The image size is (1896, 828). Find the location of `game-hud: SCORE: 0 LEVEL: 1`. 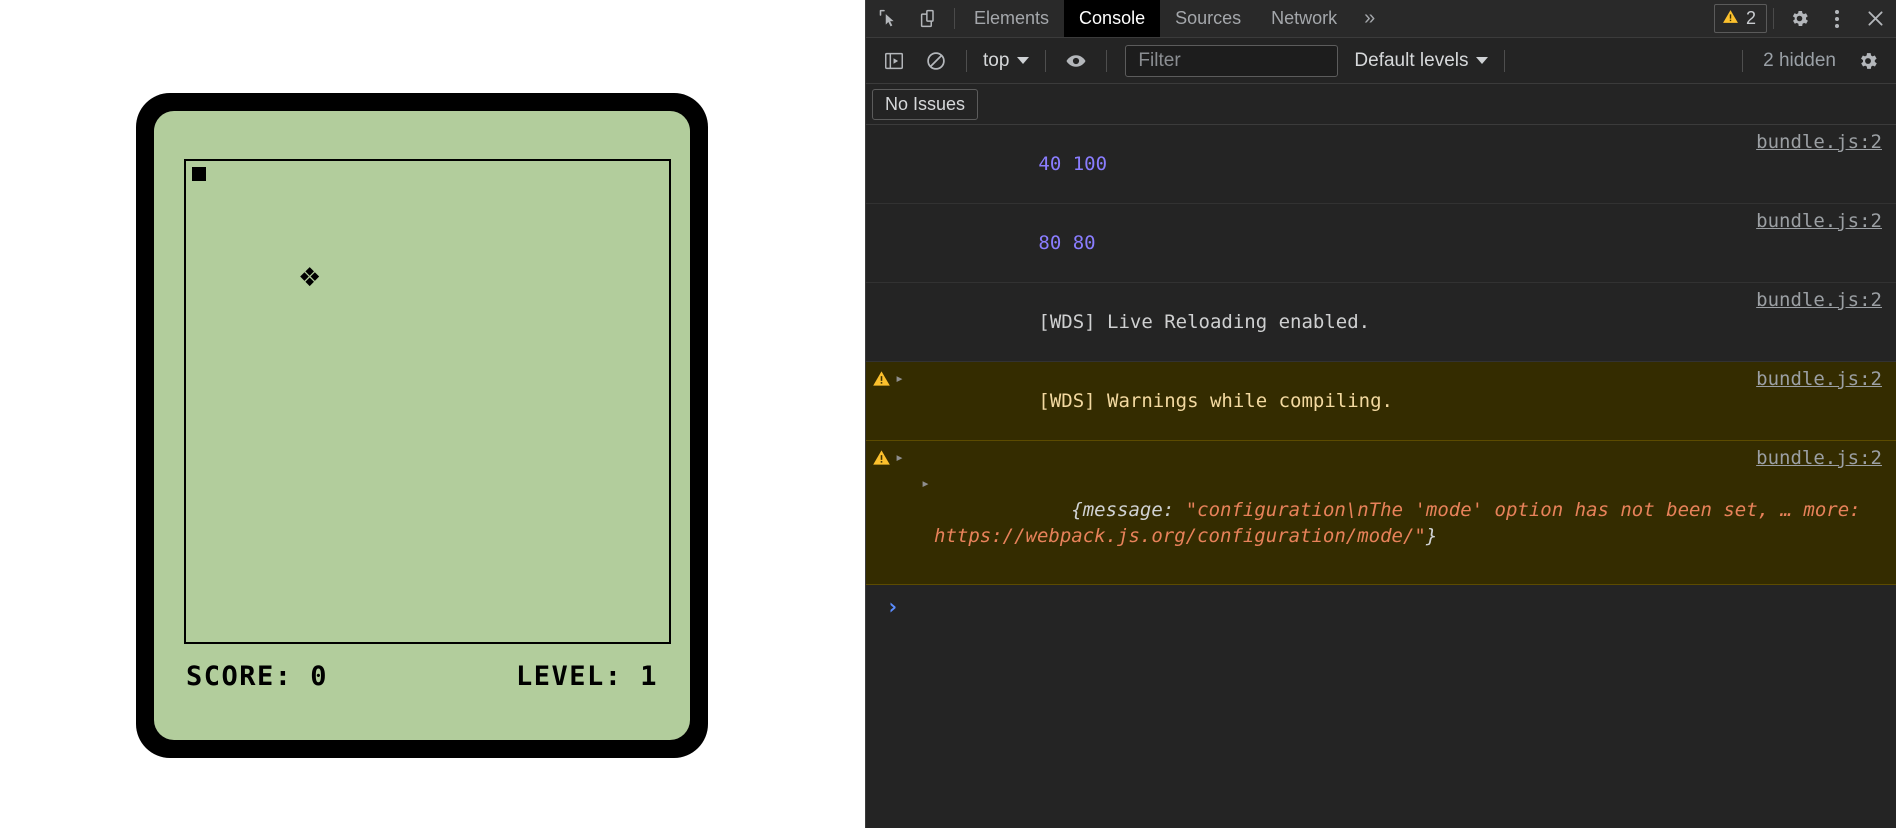

game-hud: SCORE: 0 LEVEL: 1 is located at coordinates (422, 676).